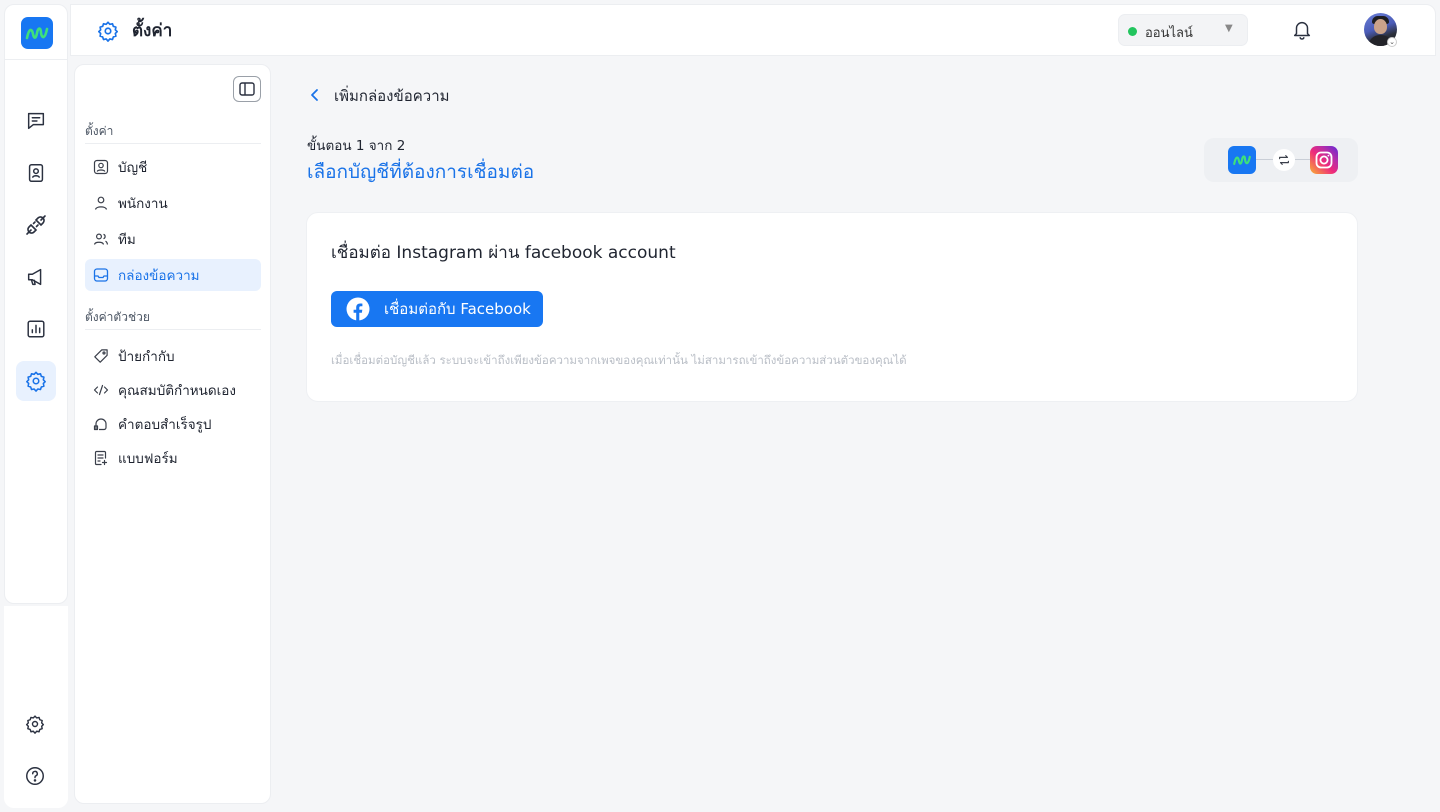 This screenshot has height=812, width=1440. I want to click on sidebar-item-label: คุณสมบัติกำหนดเอง, so click(177, 391).